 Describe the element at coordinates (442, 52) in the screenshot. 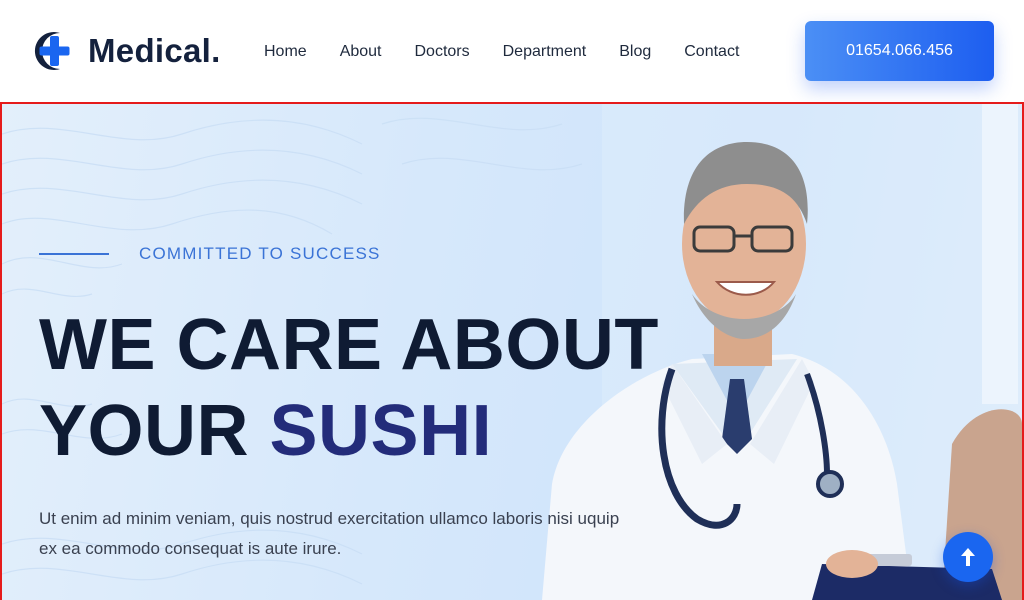

I see `nav-doctors: Doctors` at that location.